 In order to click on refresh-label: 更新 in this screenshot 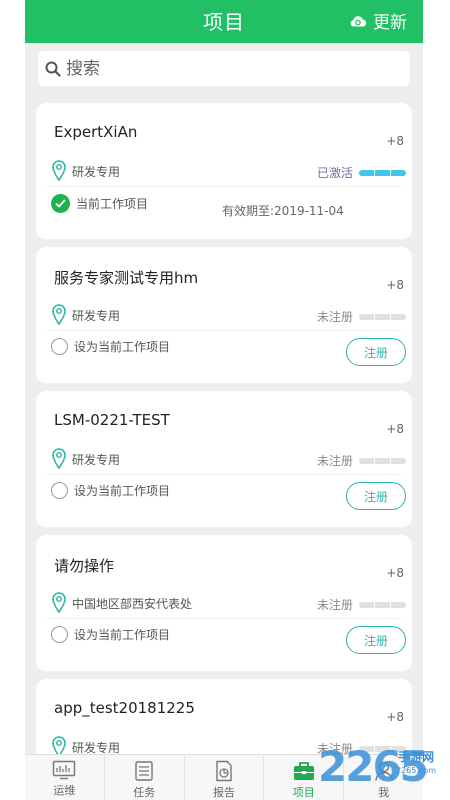, I will do `click(390, 23)`.